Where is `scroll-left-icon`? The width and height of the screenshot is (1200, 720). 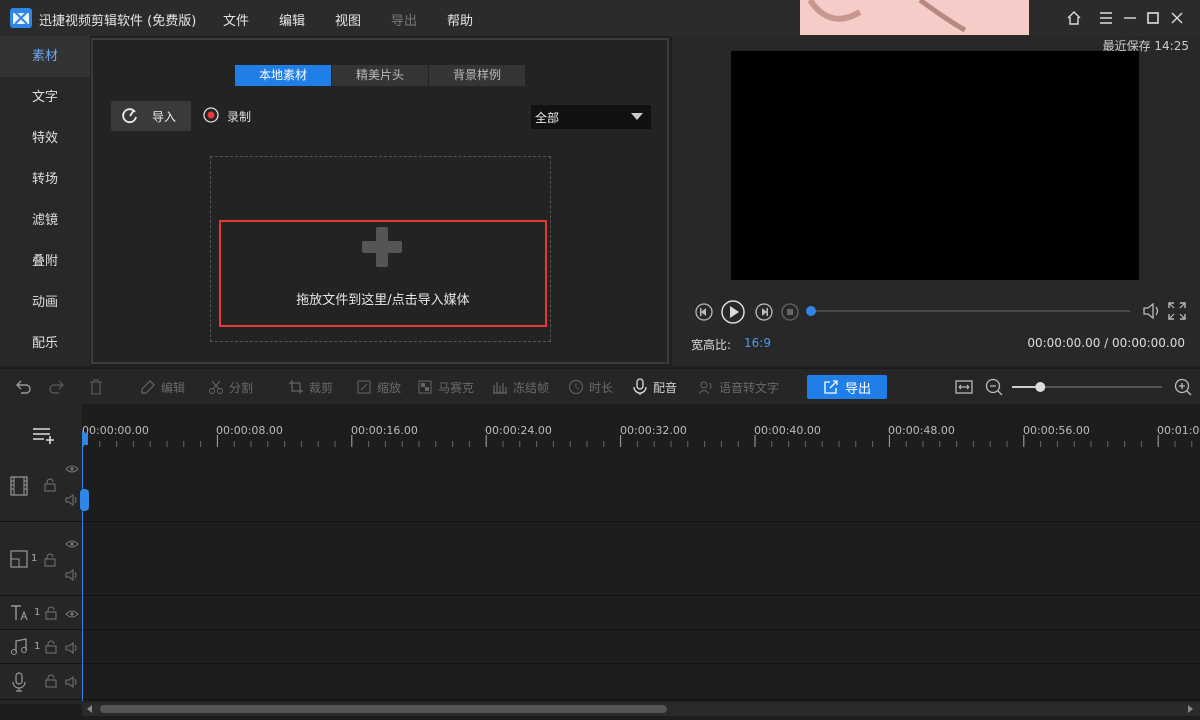
scroll-left-icon is located at coordinates (90, 709).